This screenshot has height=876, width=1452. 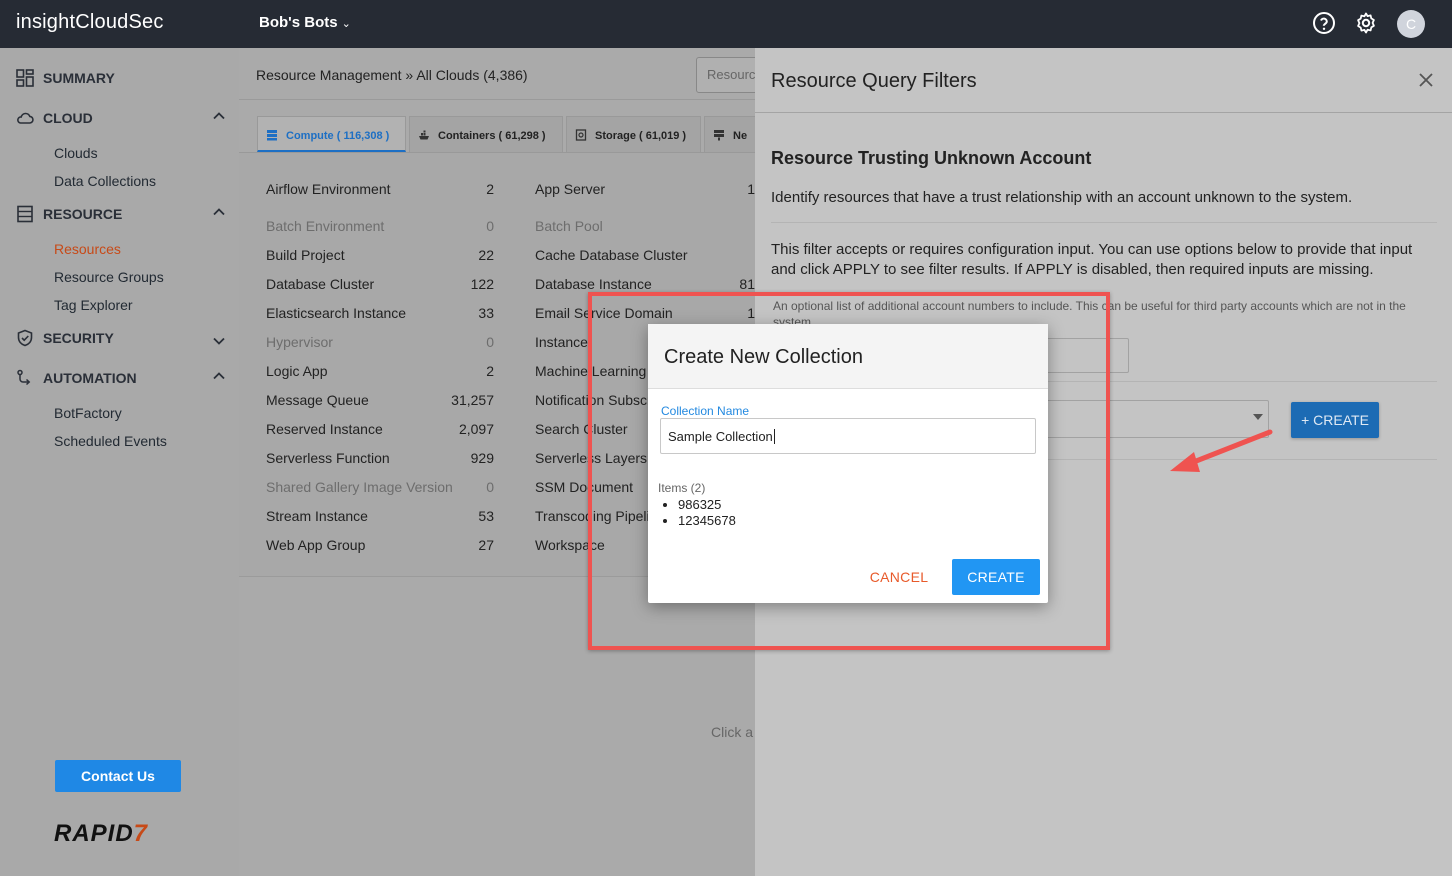 I want to click on resource-type-link: Cache Database Cluster, so click(x=611, y=255).